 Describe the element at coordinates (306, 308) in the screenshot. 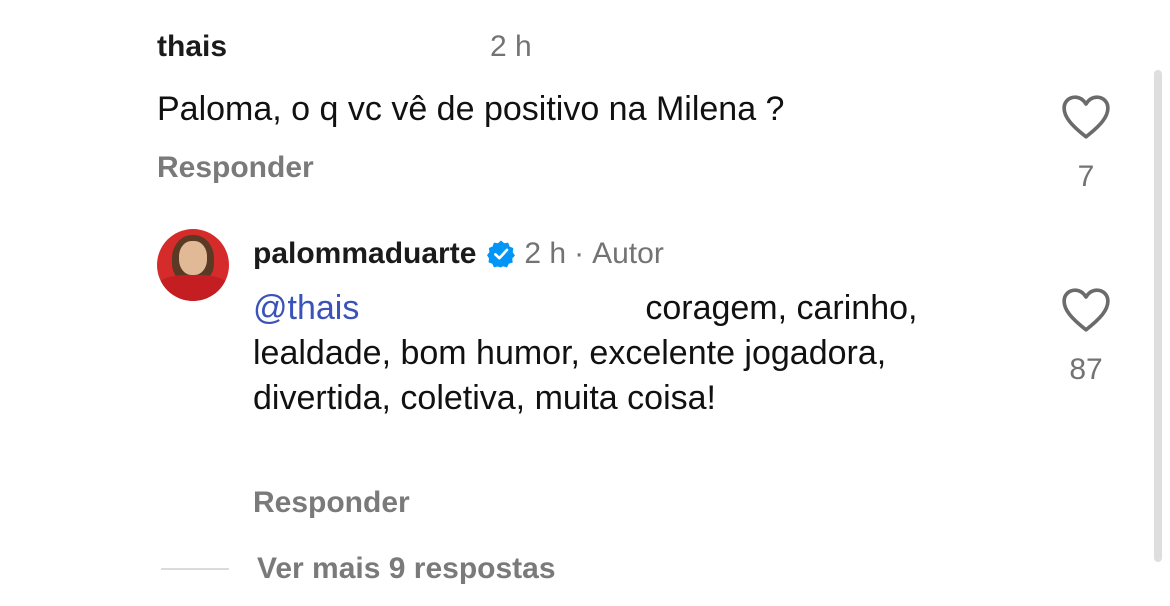

I see `mention-link: @thais` at that location.